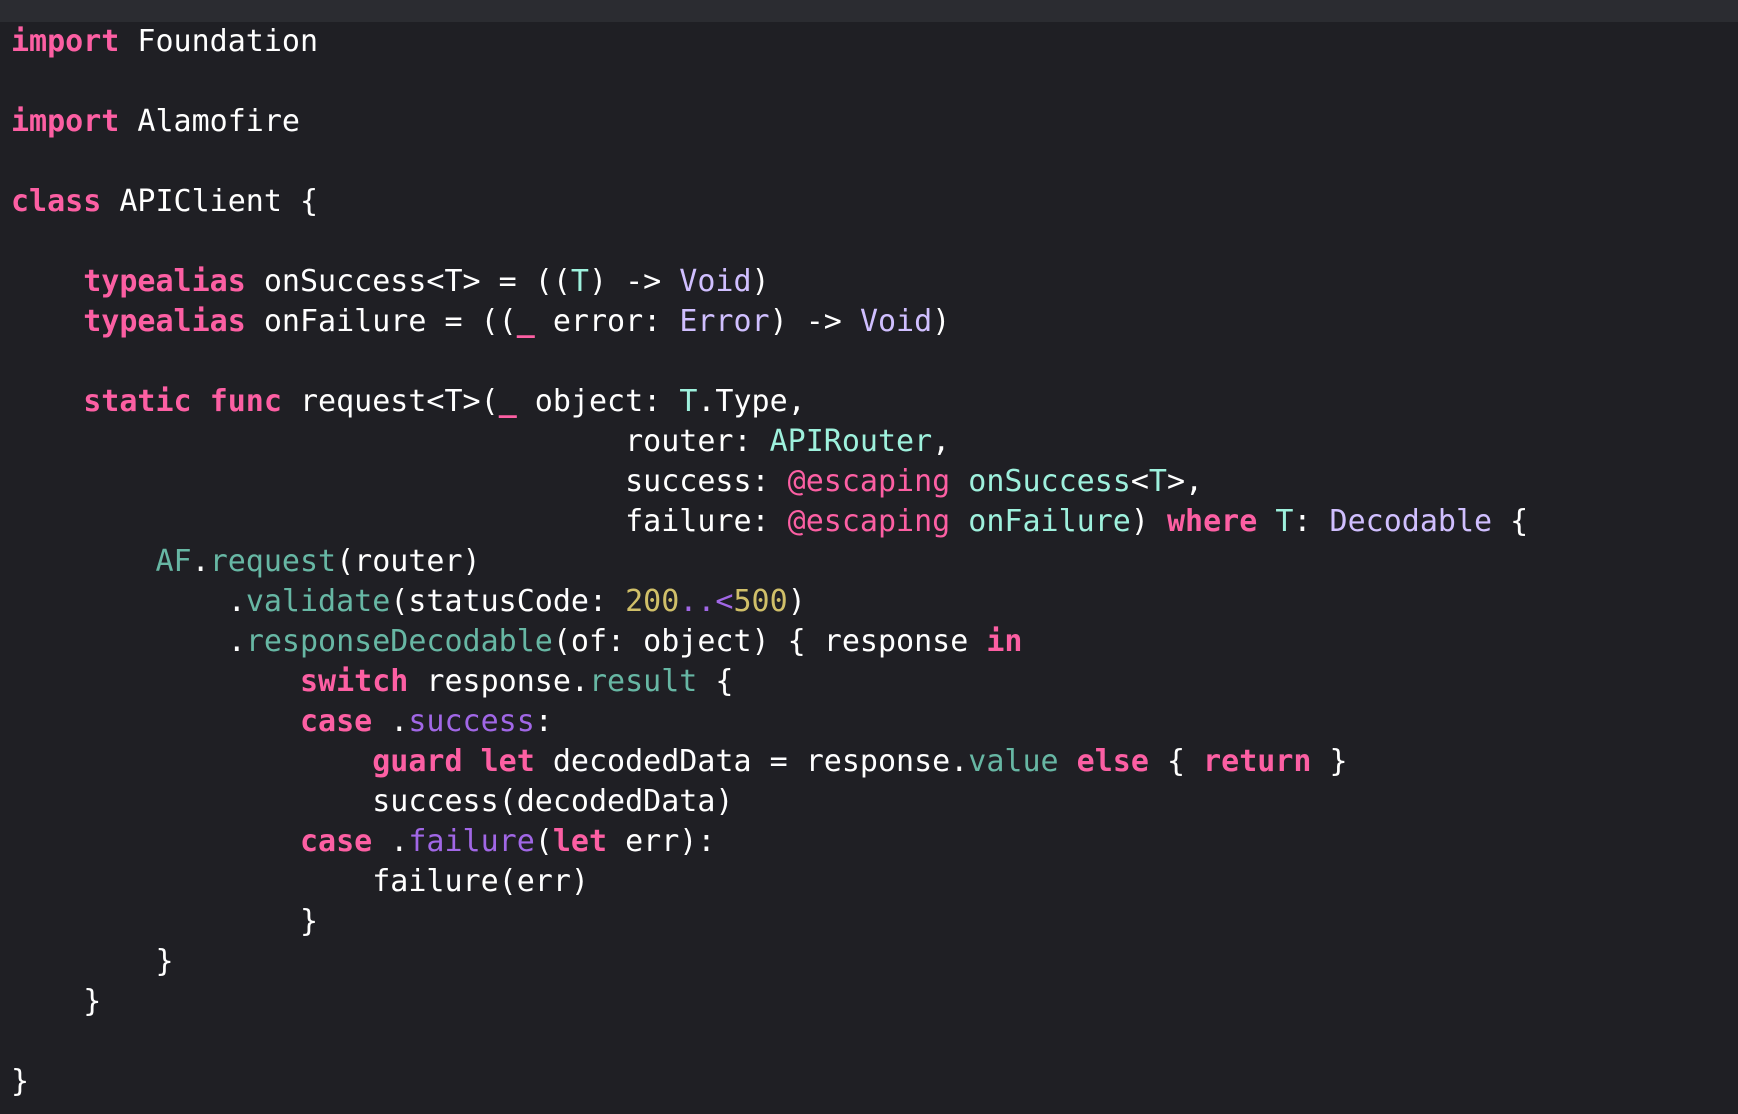 The image size is (1738, 1114). I want to click on code-token-enum: ..<, so click(706, 601).